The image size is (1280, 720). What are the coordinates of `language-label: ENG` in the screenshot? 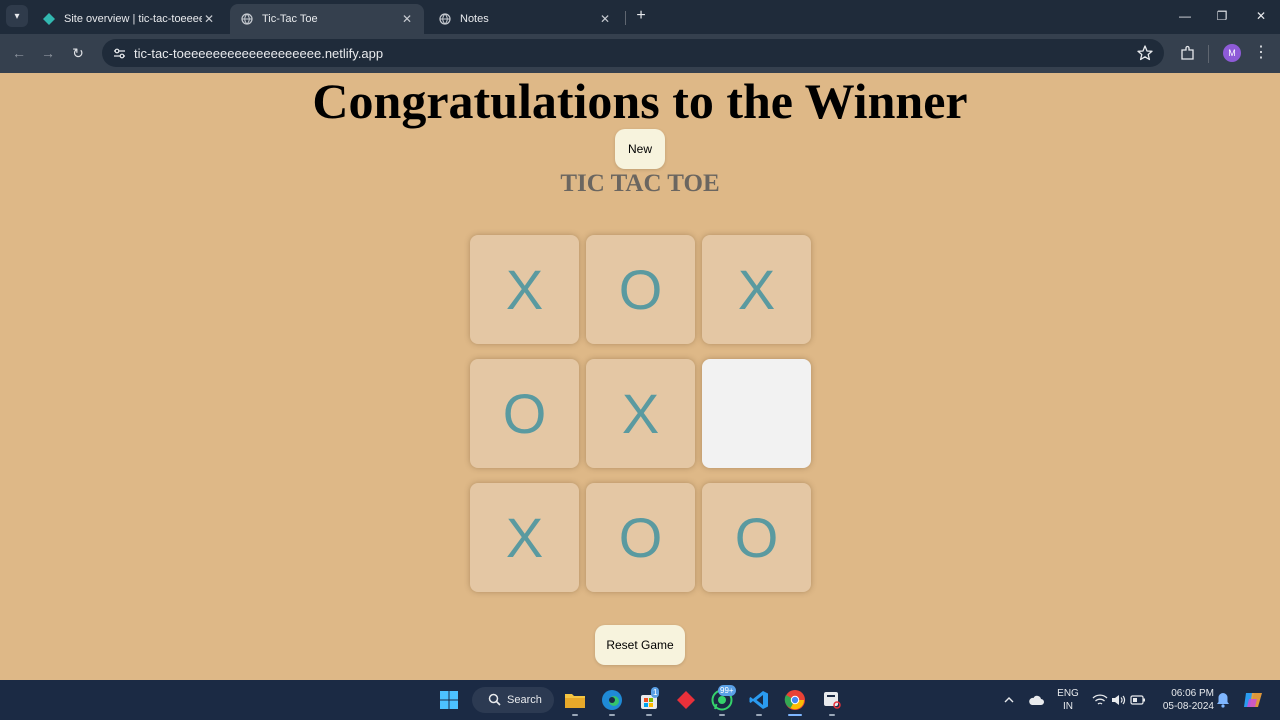 It's located at (1068, 693).